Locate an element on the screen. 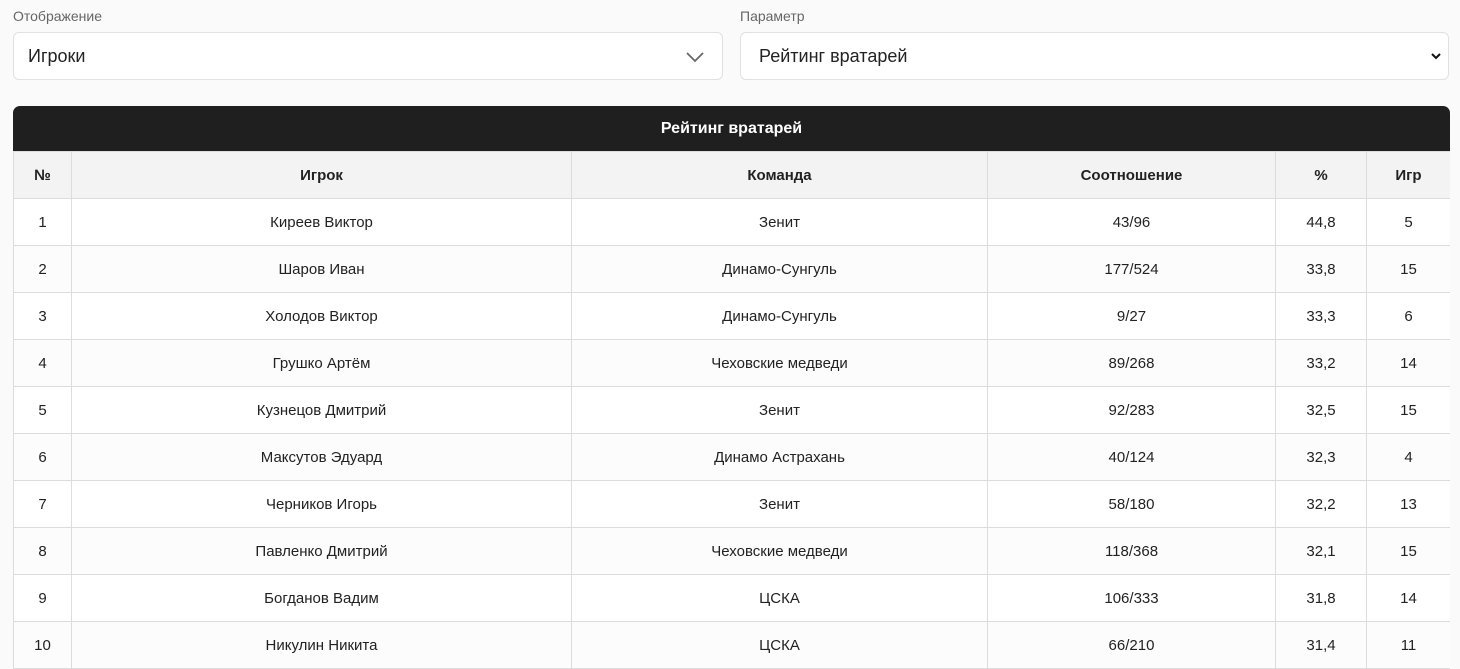 The image size is (1460, 669). row-number: 5 is located at coordinates (42, 410).